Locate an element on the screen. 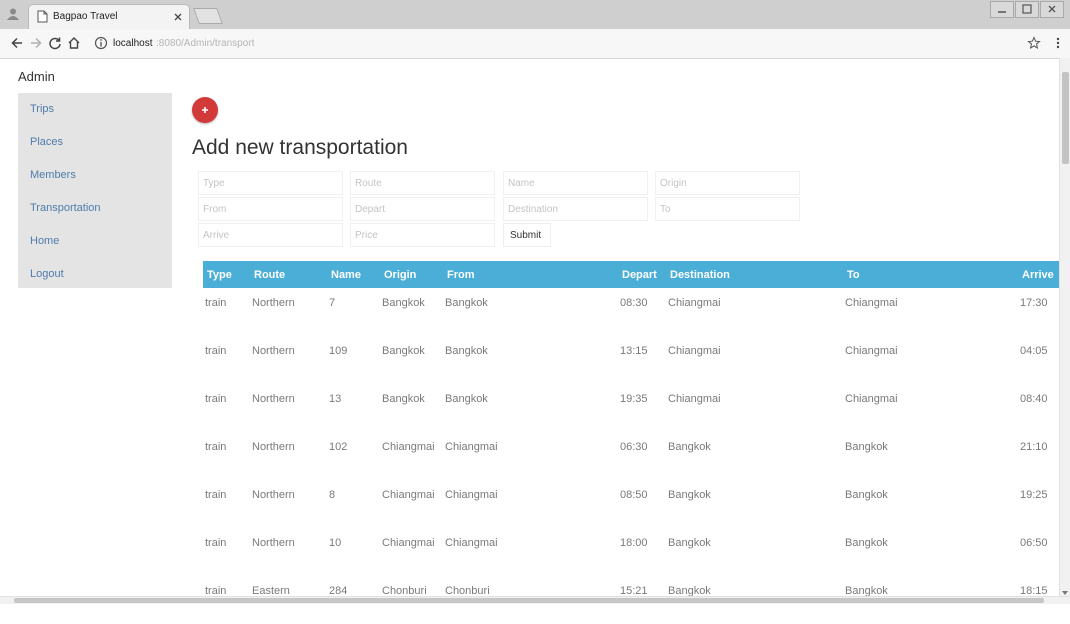  cell-arrive: 21:10 is located at coordinates (1034, 447).